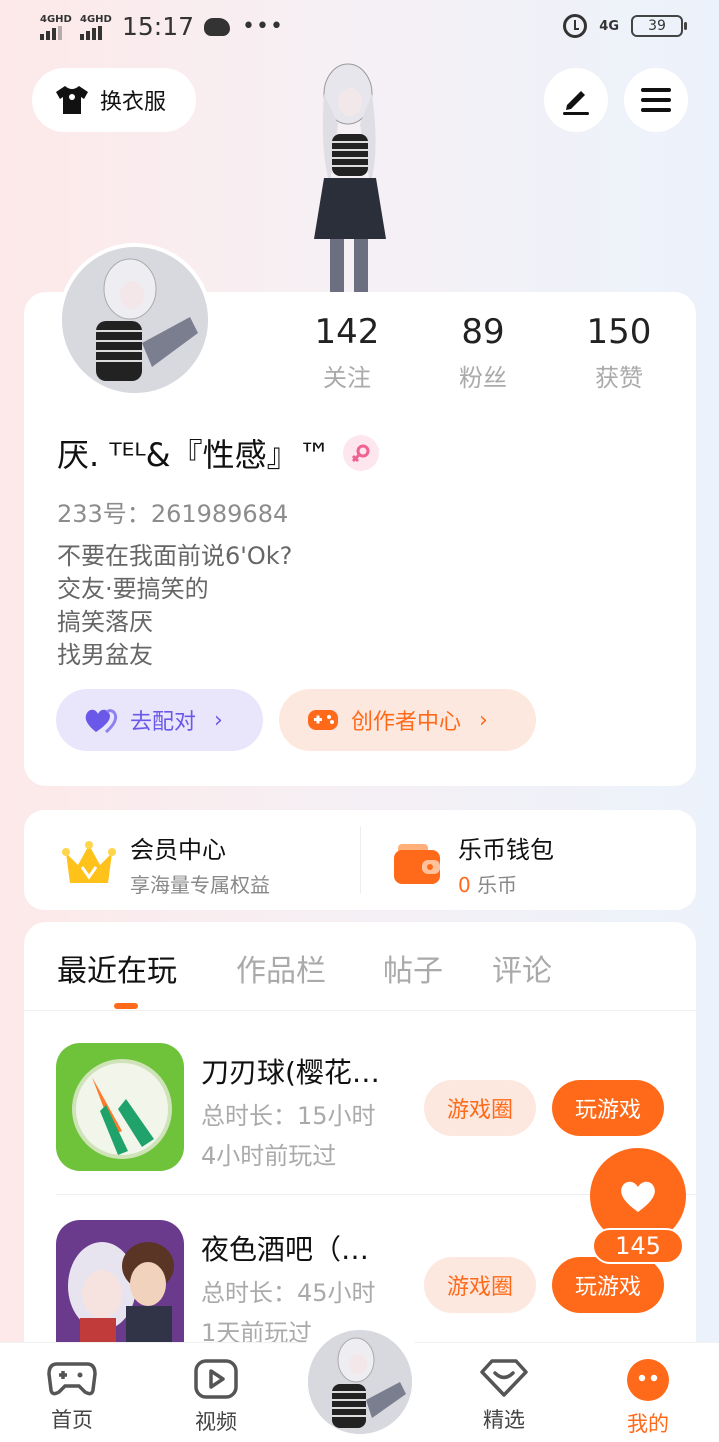 The height and width of the screenshot is (1442, 719). I want to click on game-playtime: 总时长：15小时, so click(288, 1116).